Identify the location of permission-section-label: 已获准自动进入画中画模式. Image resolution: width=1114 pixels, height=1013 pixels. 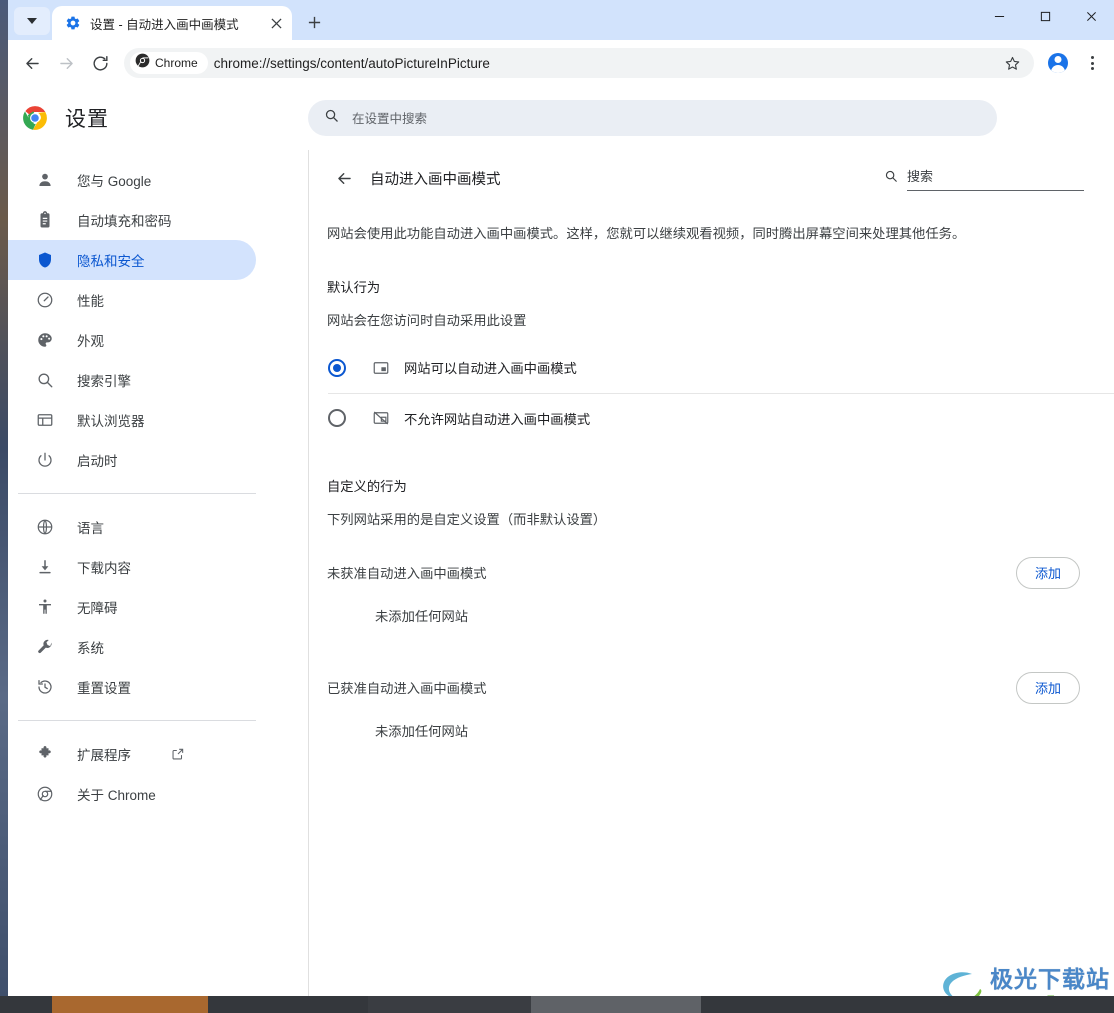
(407, 689).